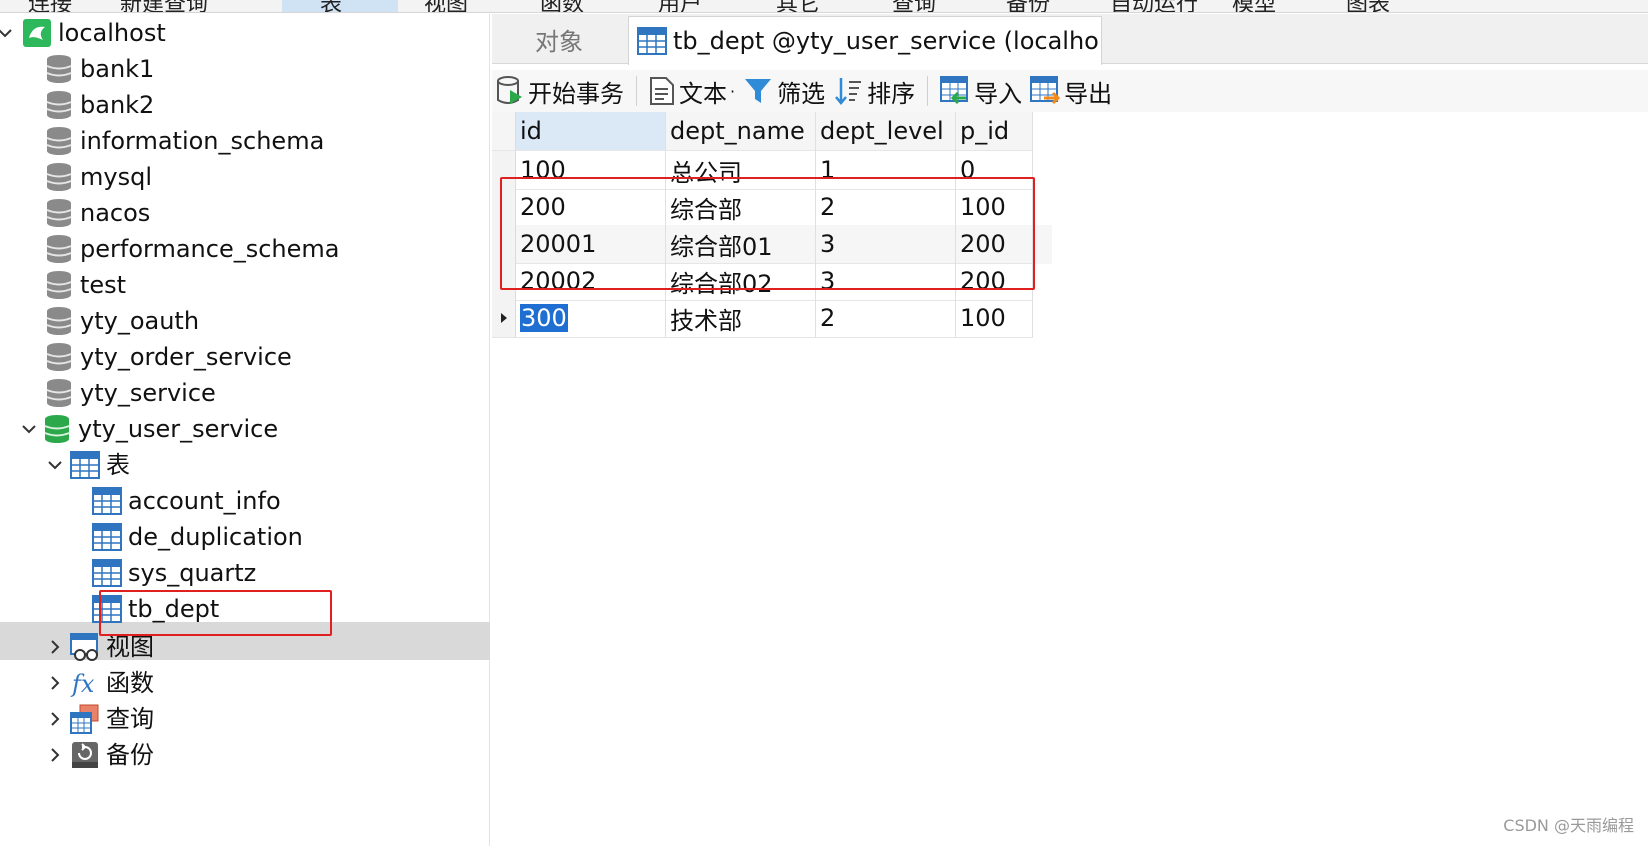  I want to click on current-row-pointer-icon, so click(504, 318).